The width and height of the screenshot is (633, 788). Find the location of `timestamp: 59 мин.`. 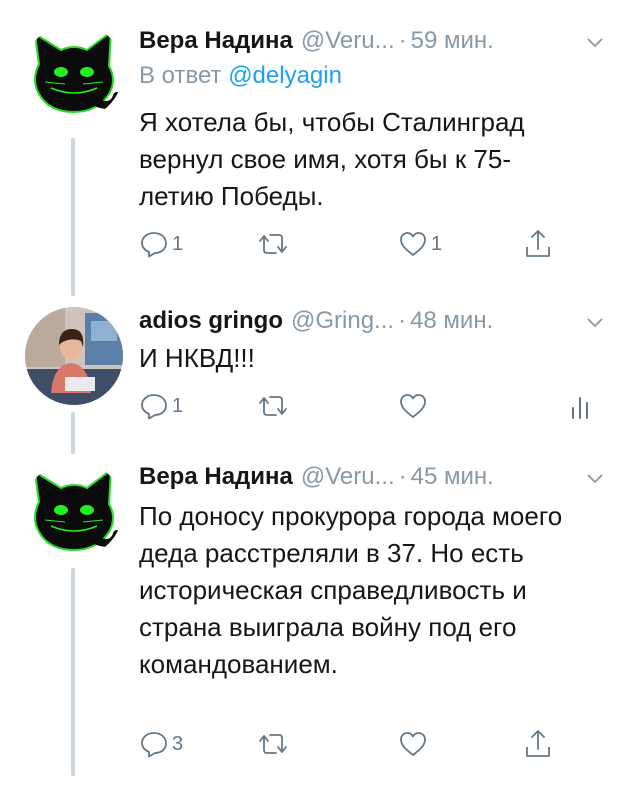

timestamp: 59 мин. is located at coordinates (452, 41).